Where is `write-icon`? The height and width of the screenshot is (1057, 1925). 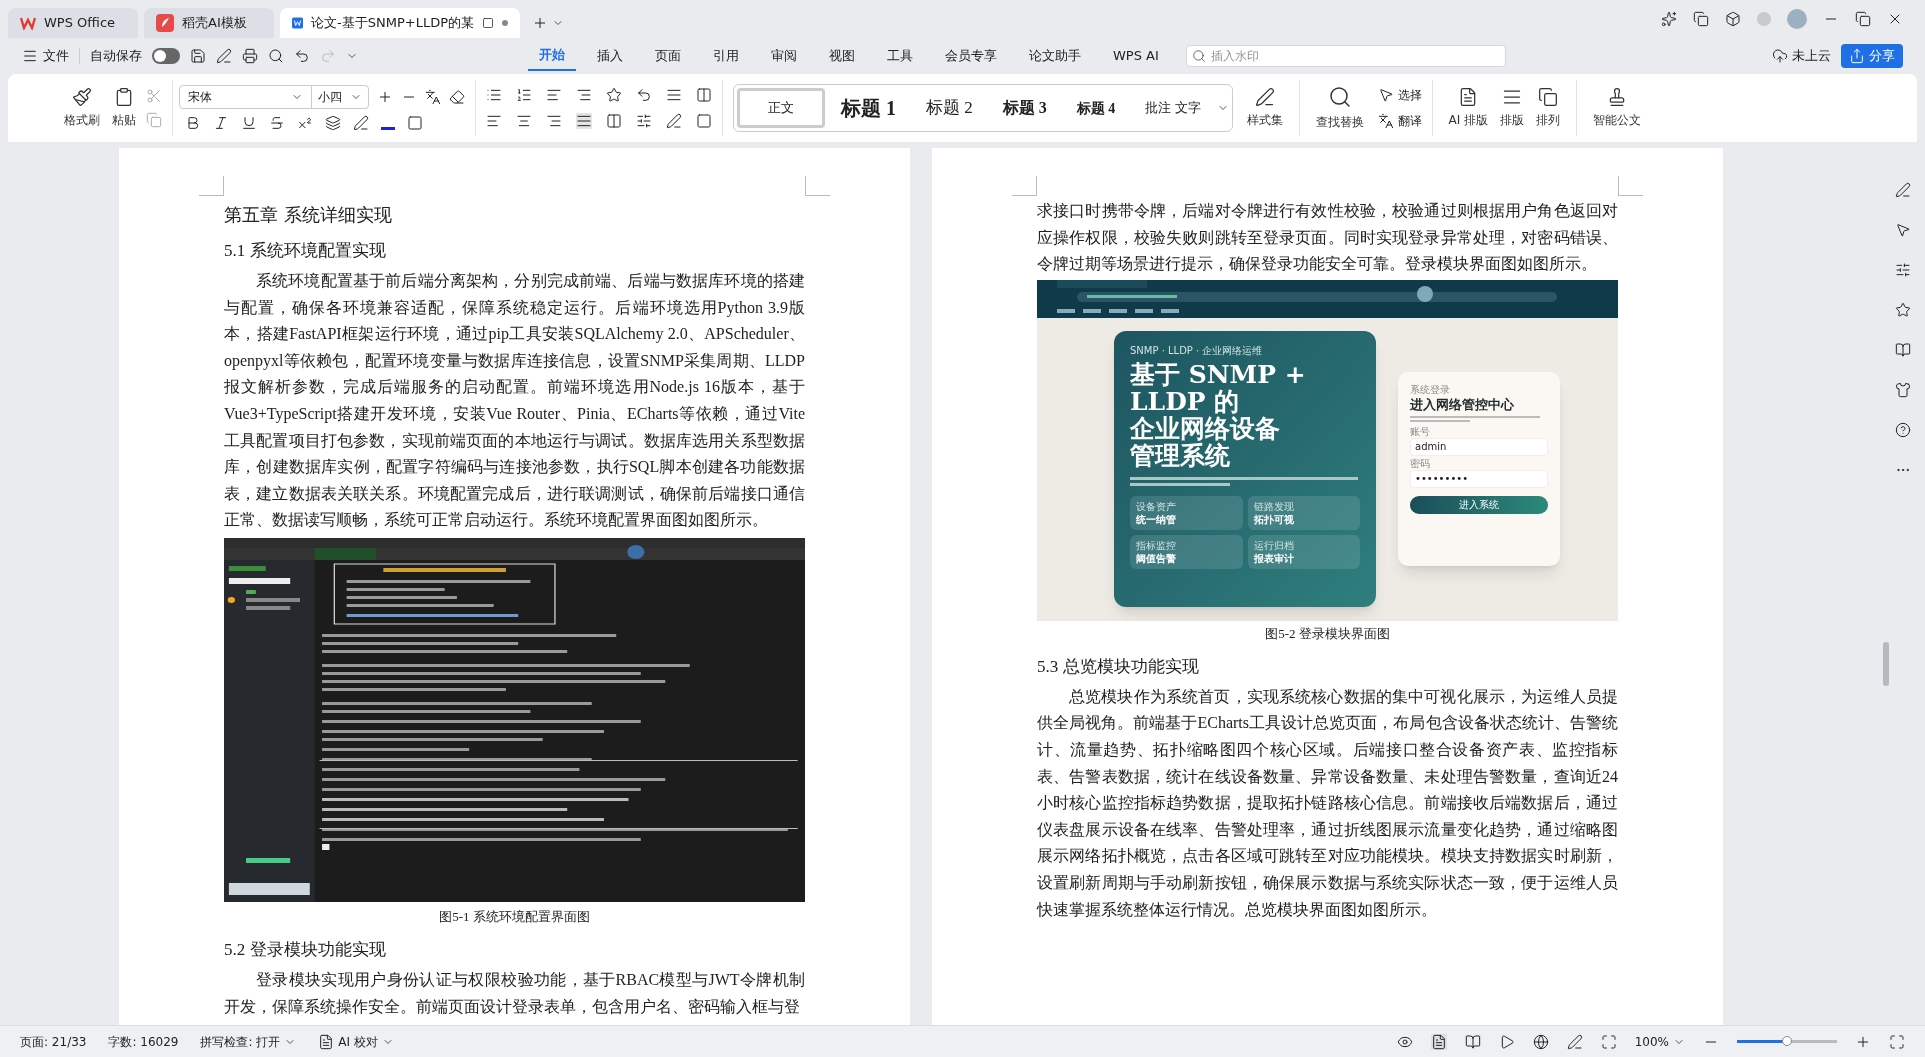
write-icon is located at coordinates (1574, 1041).